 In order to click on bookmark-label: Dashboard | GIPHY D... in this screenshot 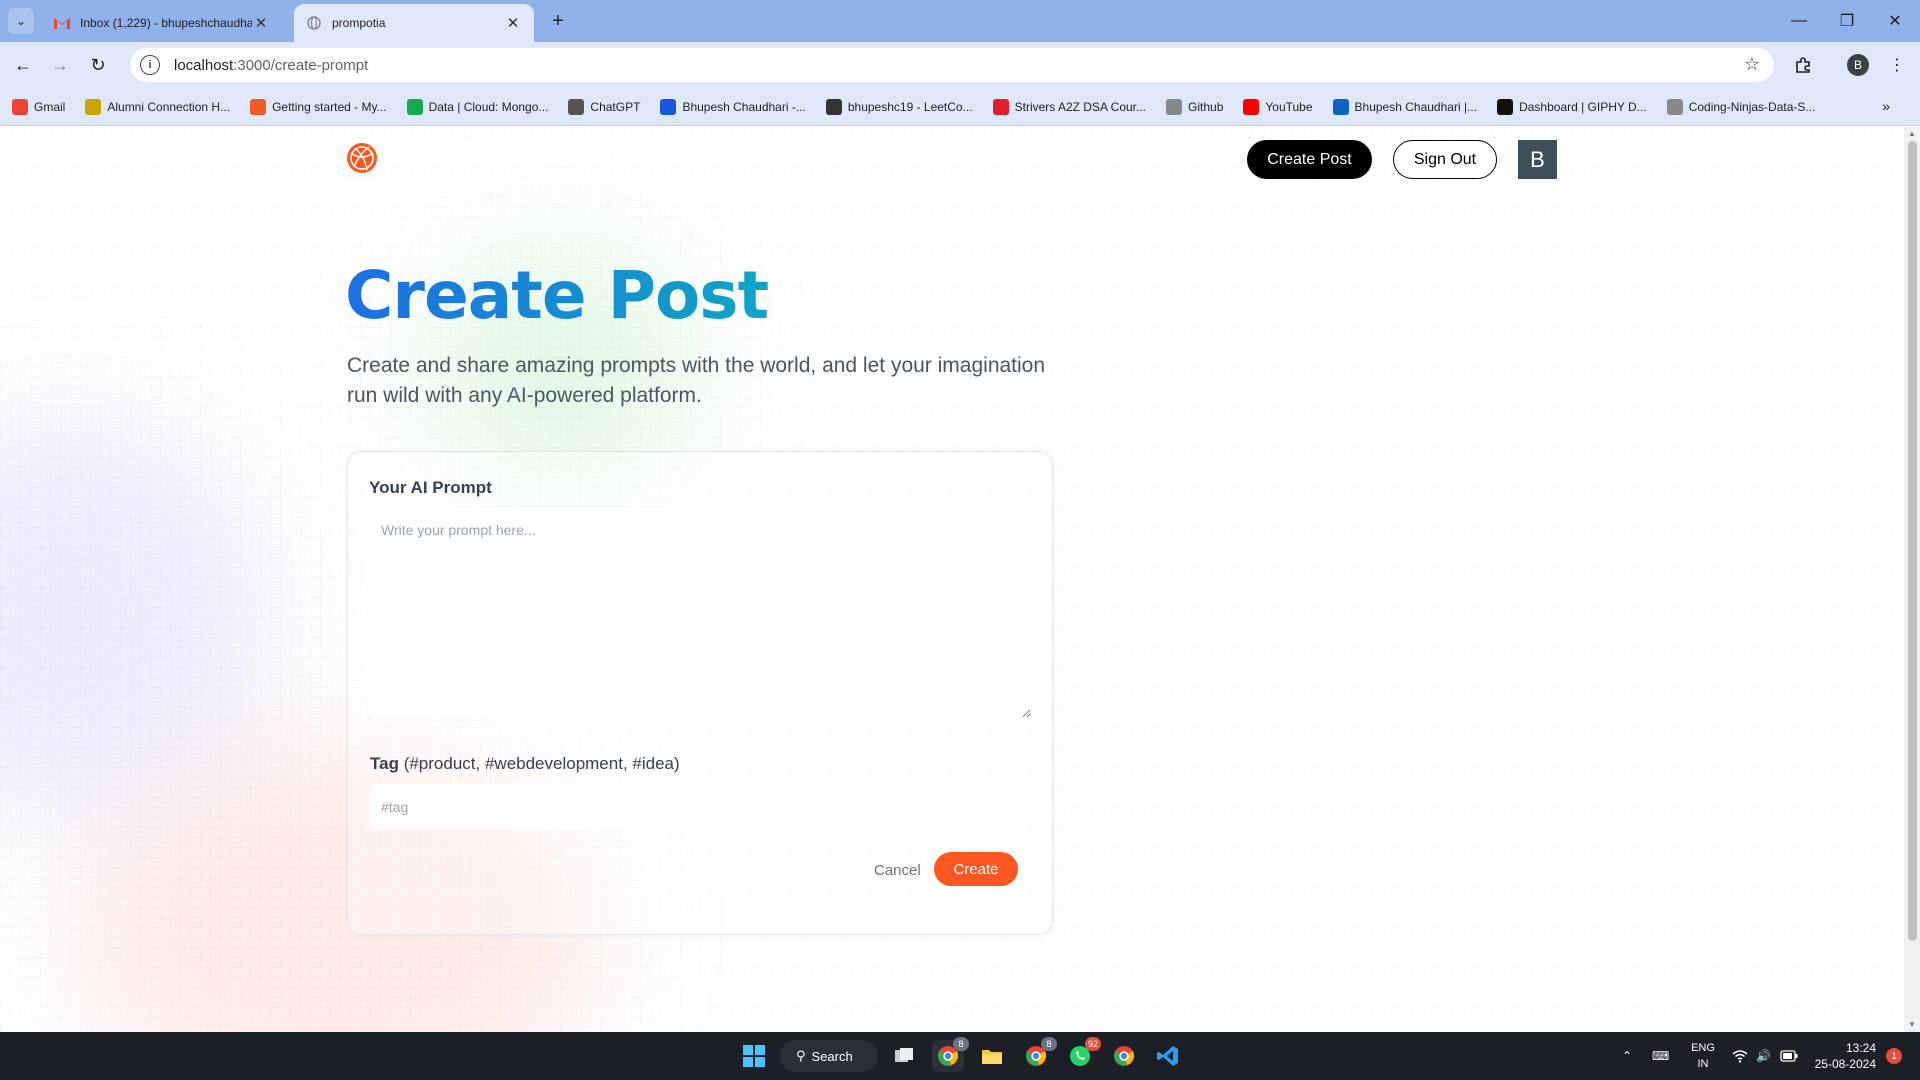, I will do `click(1583, 106)`.